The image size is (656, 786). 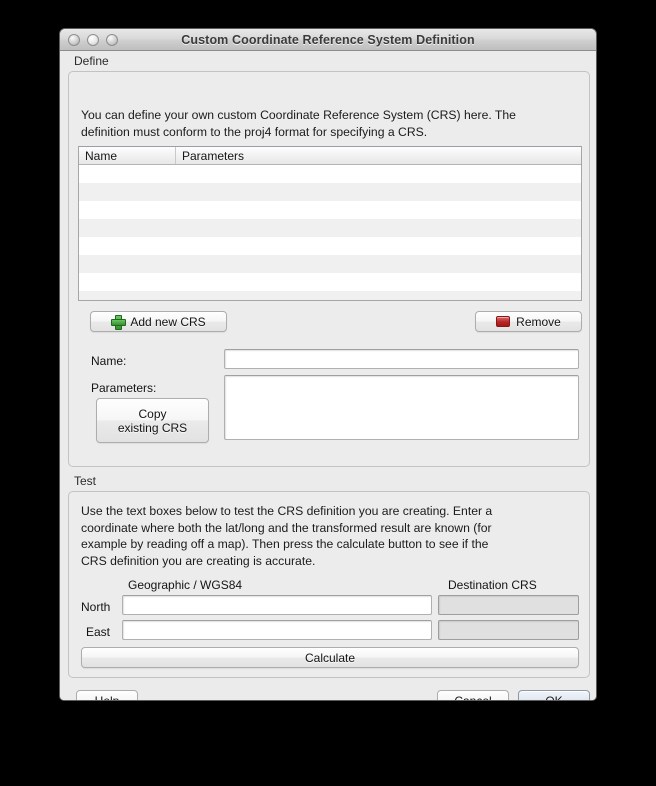 I want to click on ok-label: OK, so click(x=554, y=697).